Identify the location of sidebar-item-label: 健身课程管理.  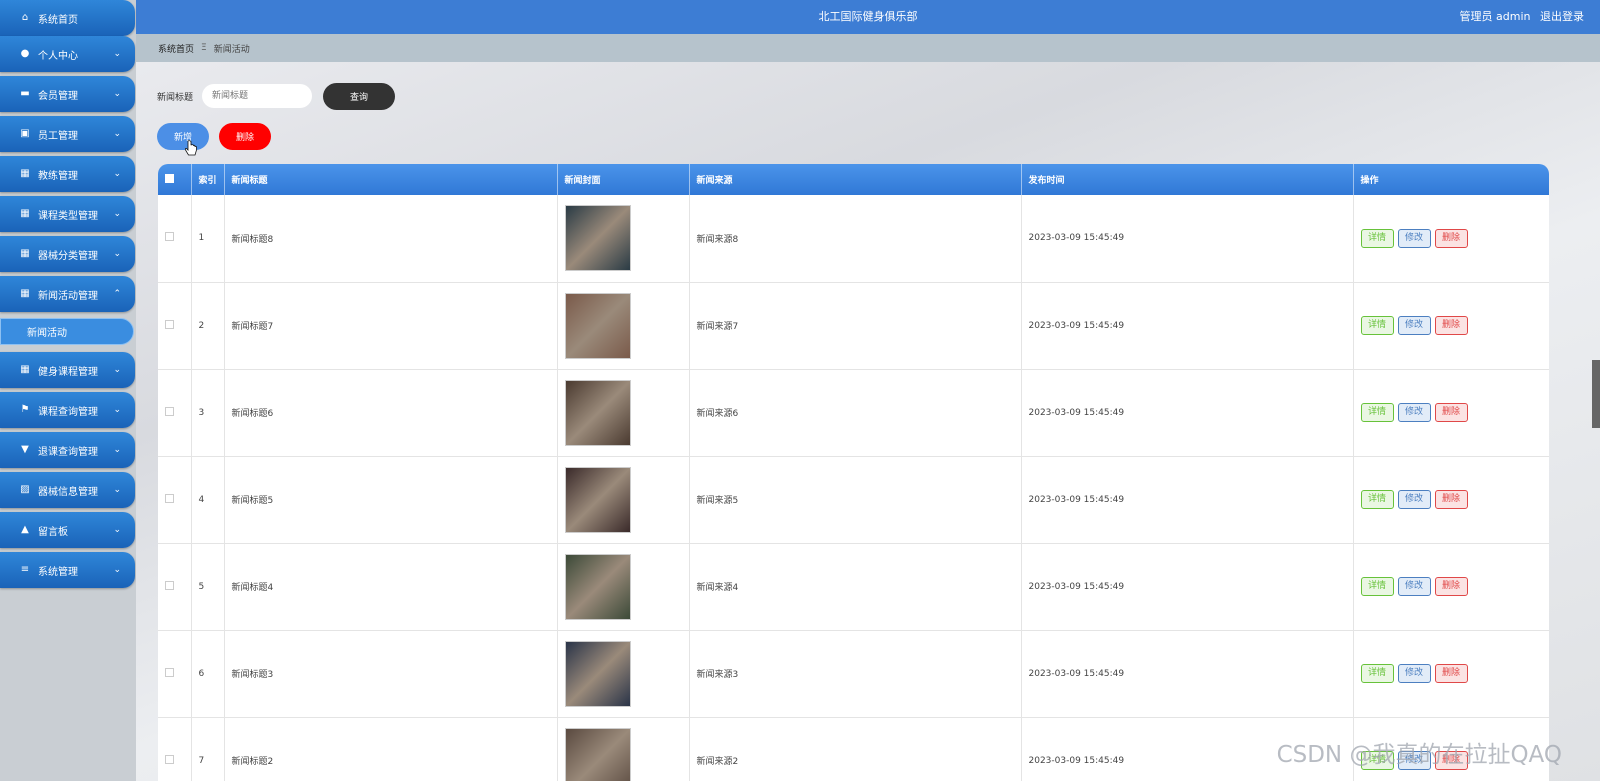
(68, 372).